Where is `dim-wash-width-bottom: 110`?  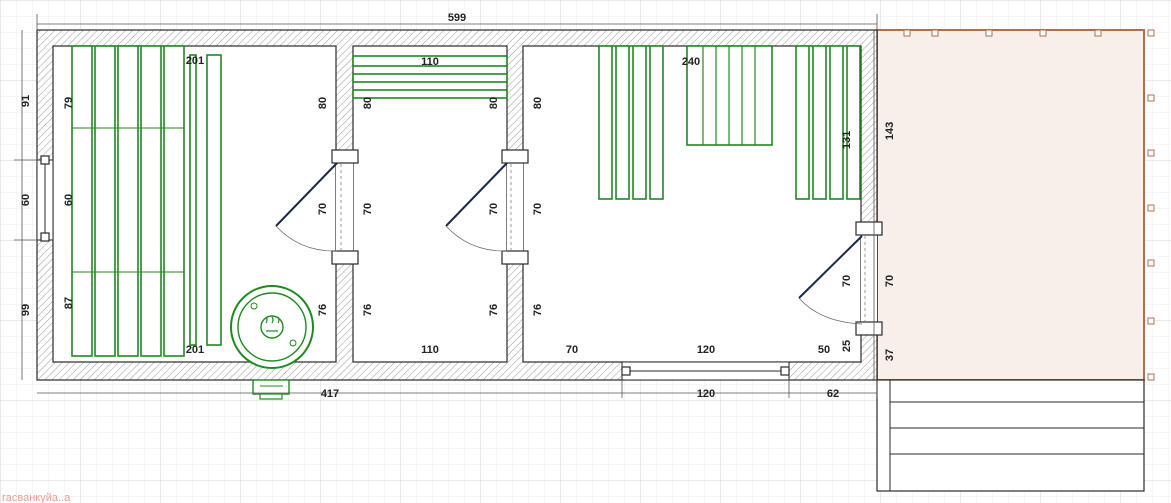
dim-wash-width-bottom: 110 is located at coordinates (430, 350).